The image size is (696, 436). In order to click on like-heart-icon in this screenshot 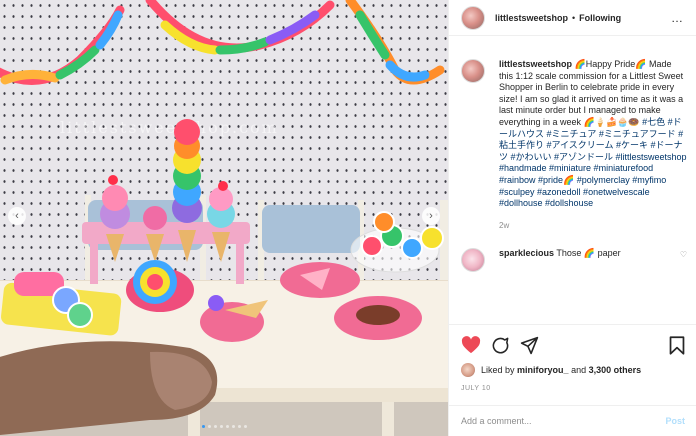, I will do `click(471, 345)`.